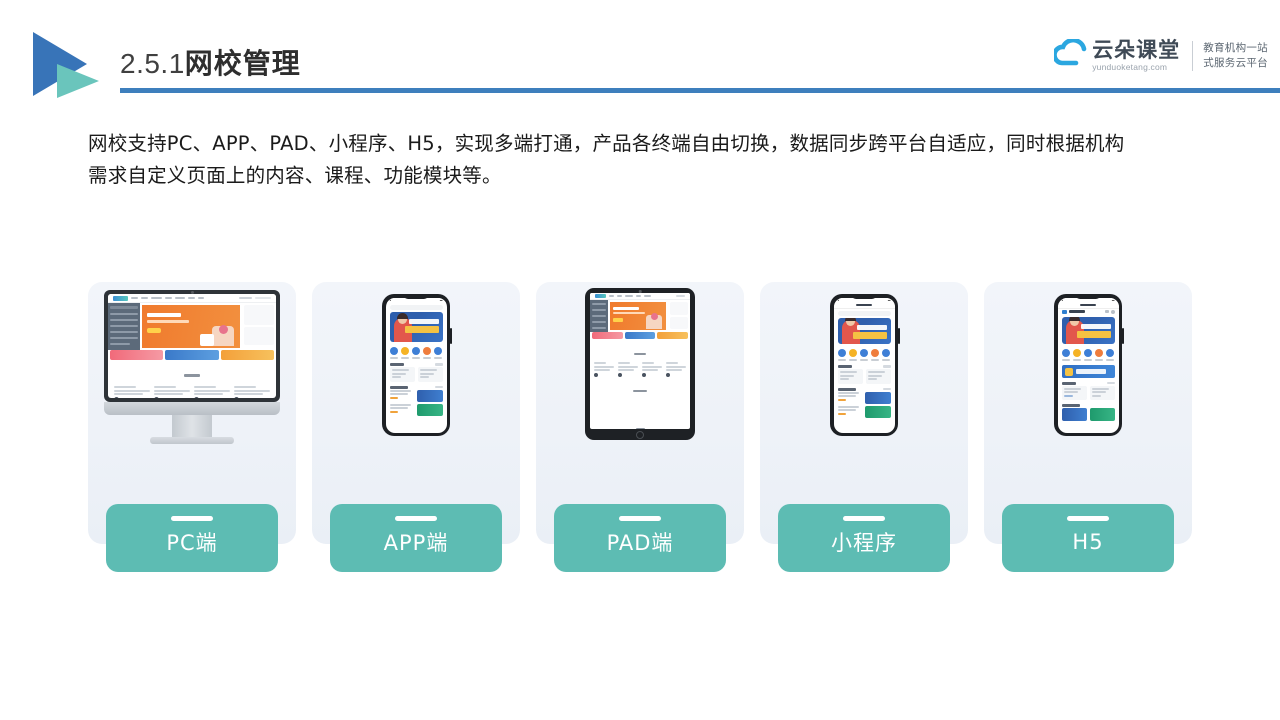 This screenshot has width=1280, height=720. I want to click on device-card-miniprogram: ● ▬ 小程序, so click(864, 427).